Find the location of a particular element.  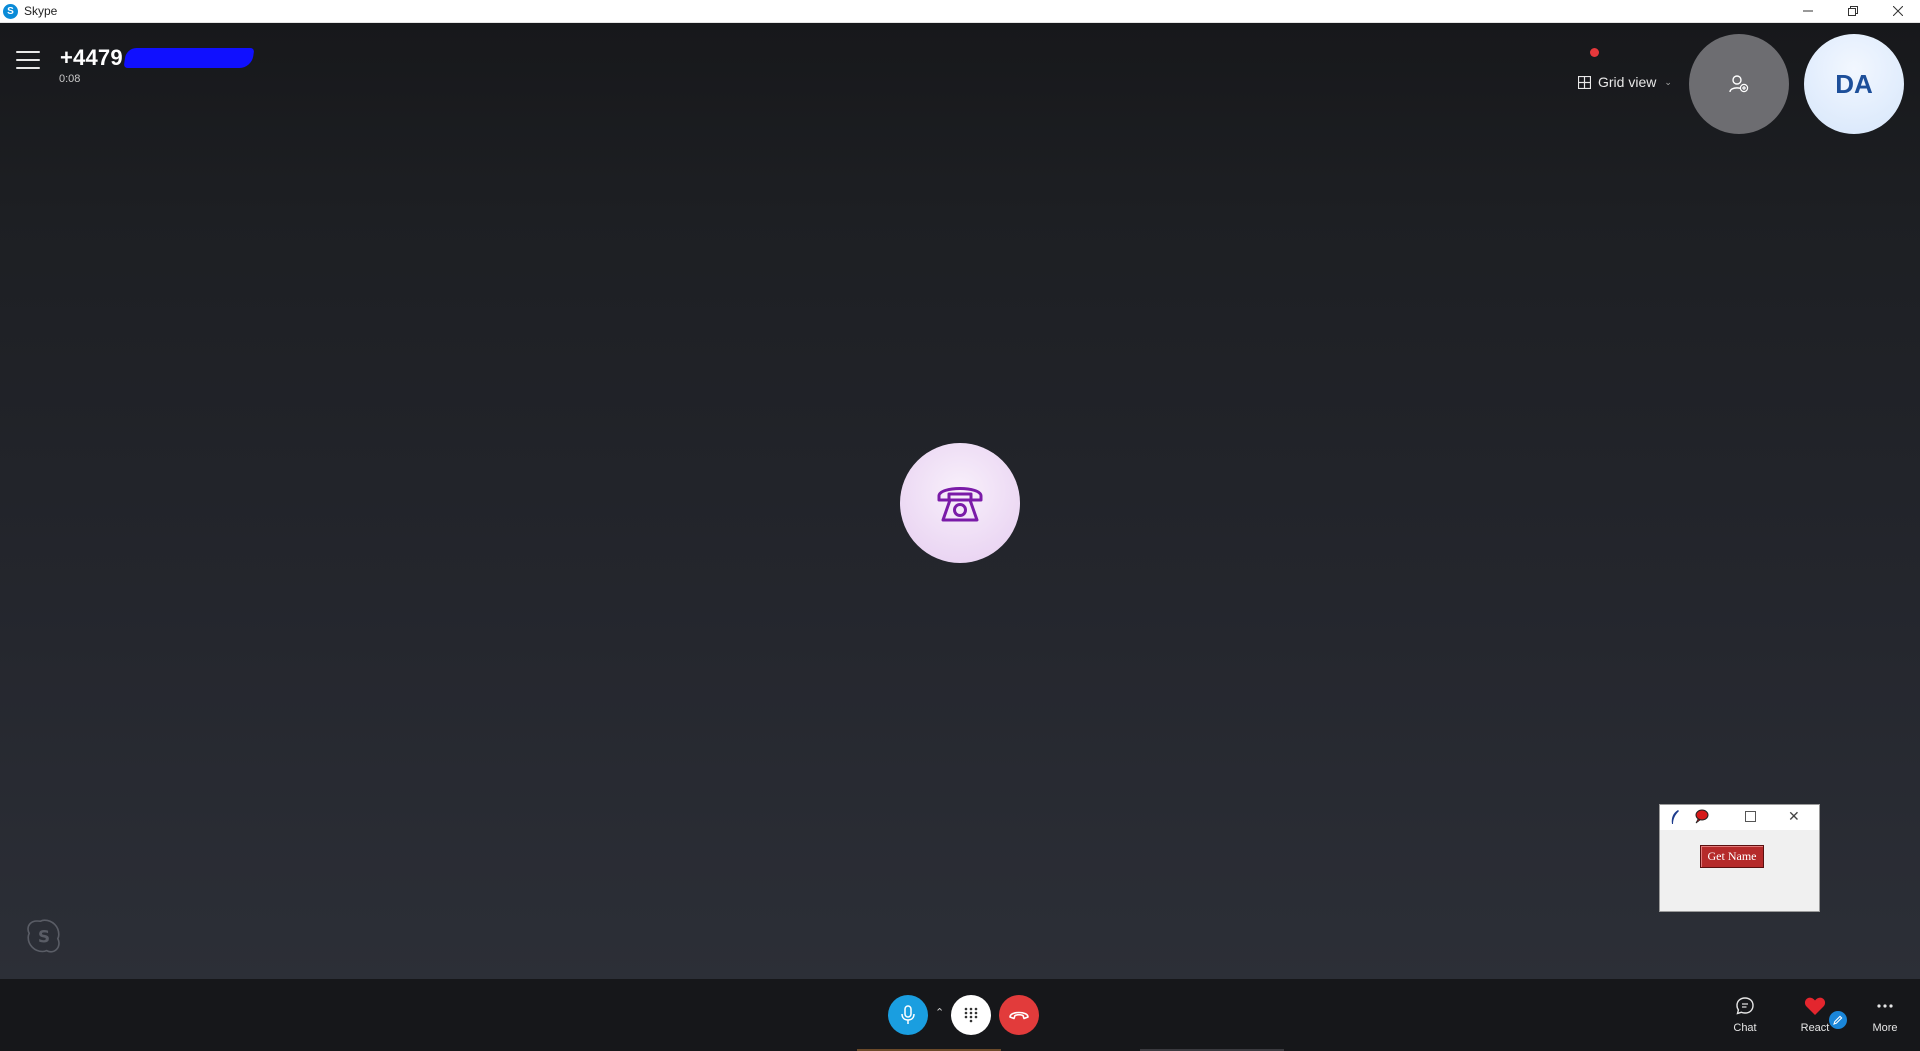

add-person-icon is located at coordinates (1739, 84).